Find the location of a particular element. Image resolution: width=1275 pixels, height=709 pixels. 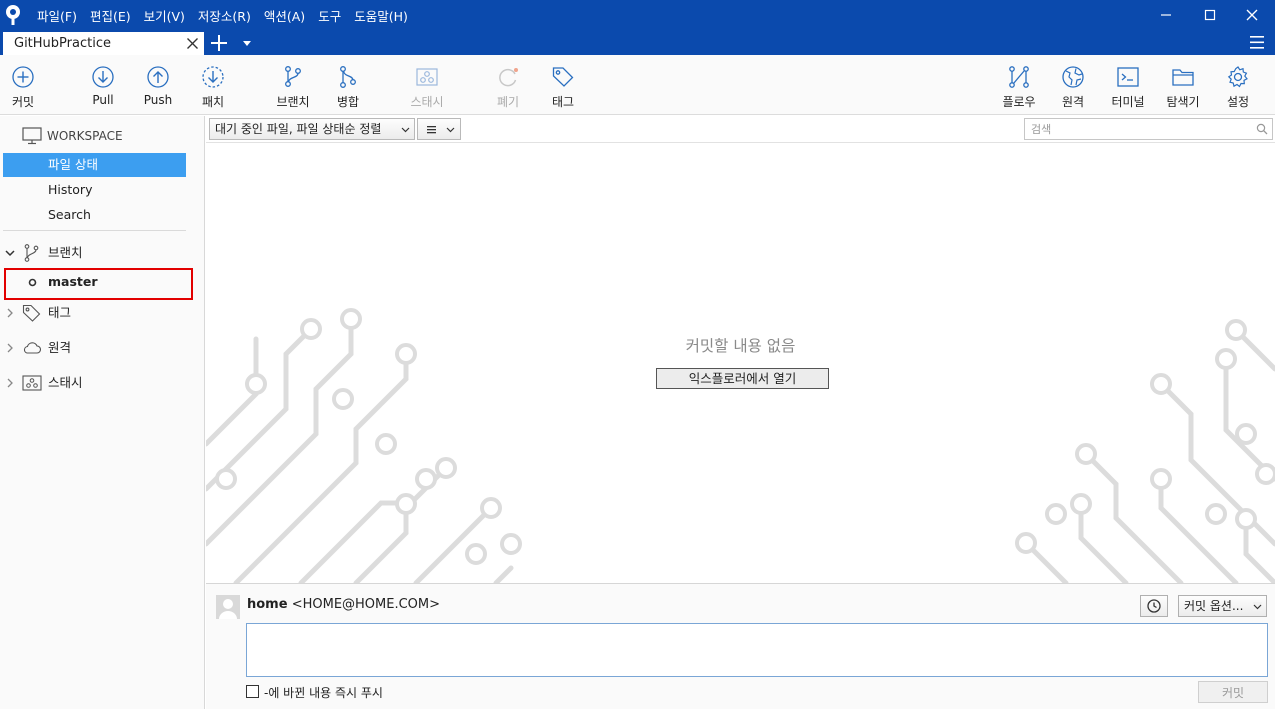

explorer-label: 탐색기 is located at coordinates (1183, 102).